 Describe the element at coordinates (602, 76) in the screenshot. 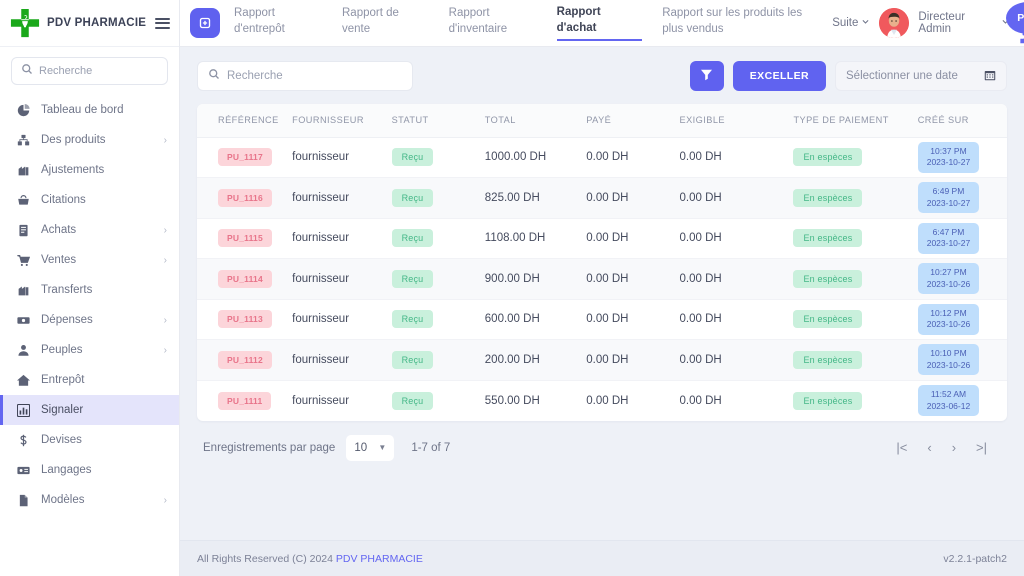

I see `toolbar: EXCELLER Sélectionner une date` at that location.